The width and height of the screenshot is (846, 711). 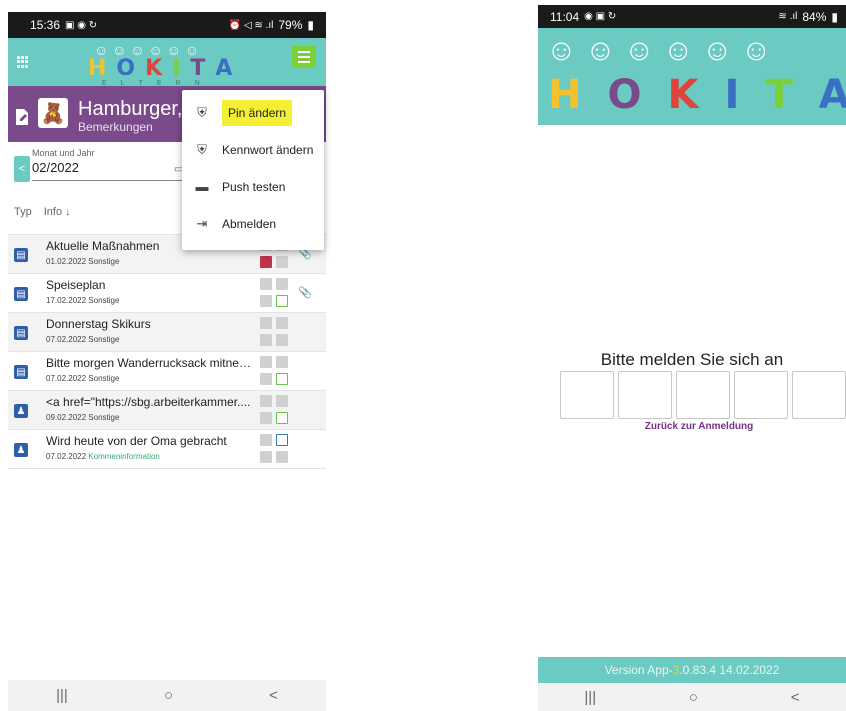 I want to click on logo-letter: O, so click(x=624, y=95).